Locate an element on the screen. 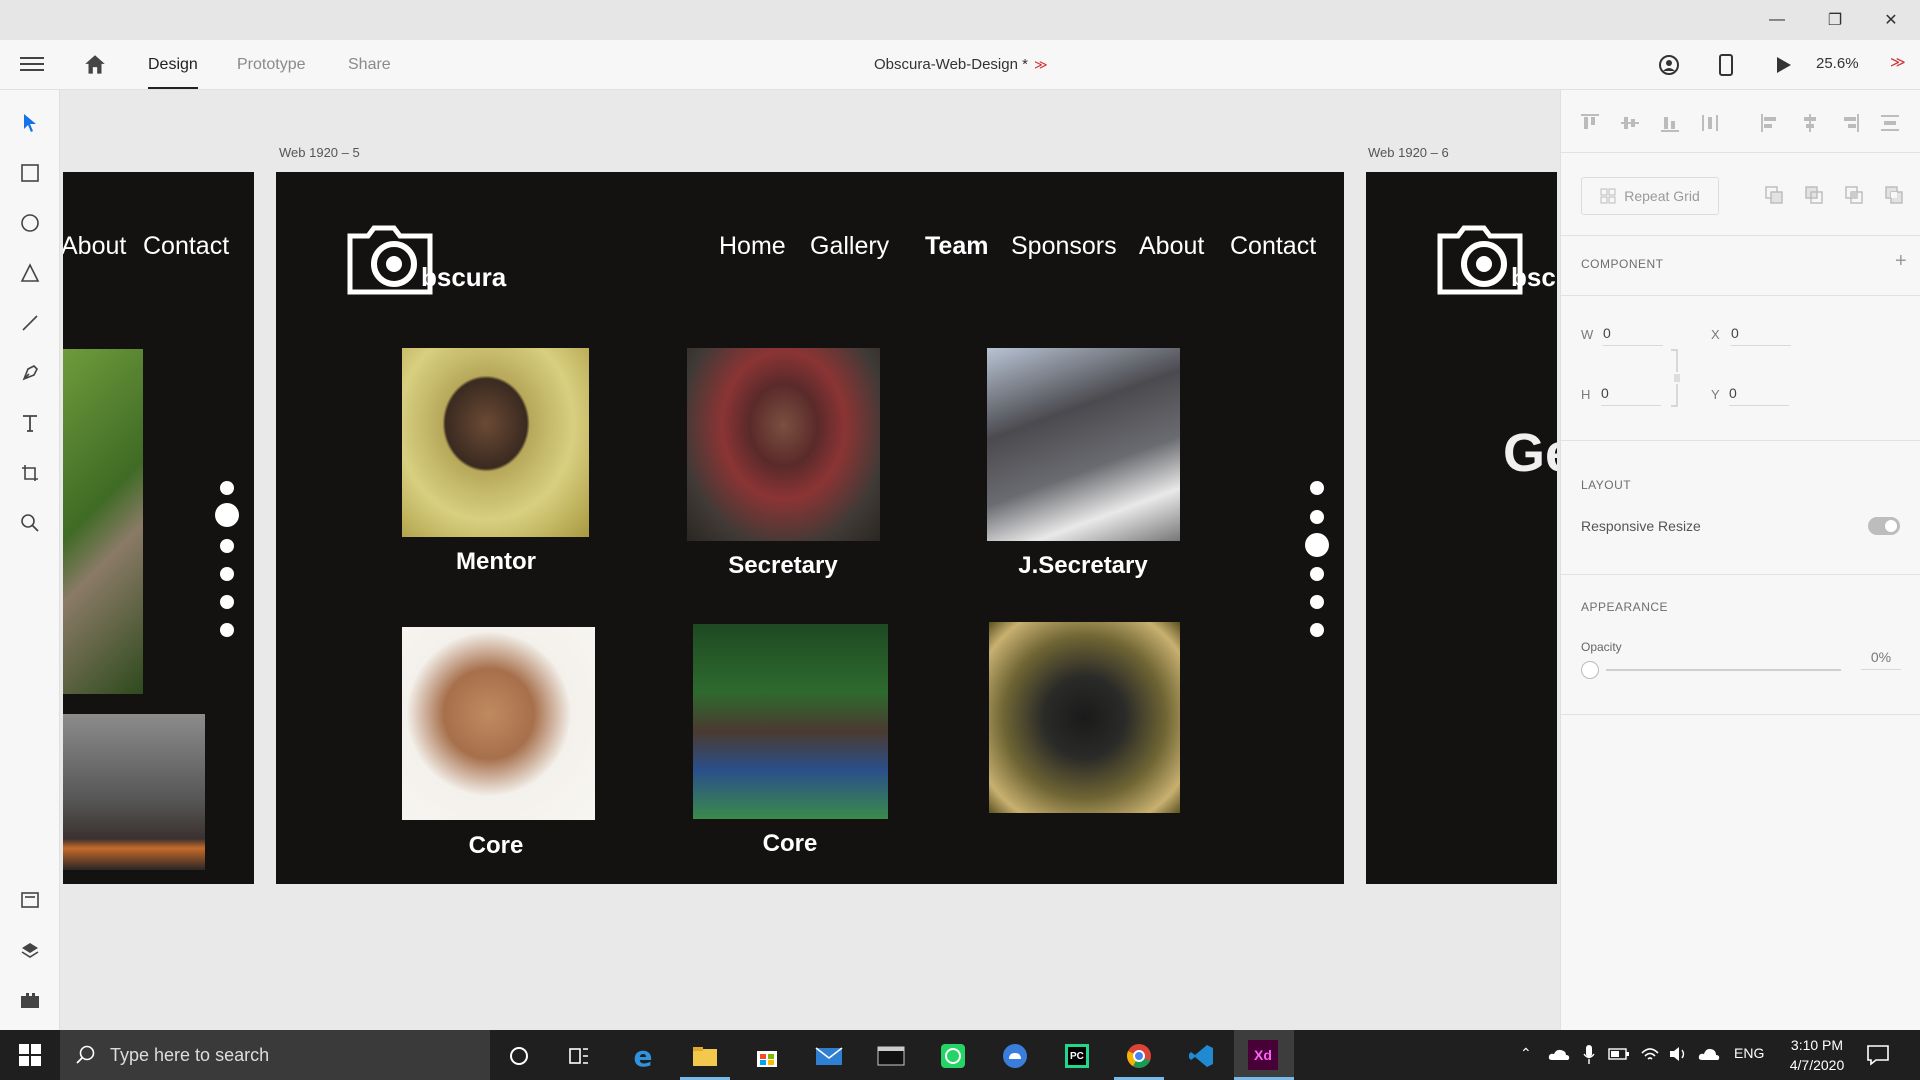  minimize-icon: — is located at coordinates (1777, 20).